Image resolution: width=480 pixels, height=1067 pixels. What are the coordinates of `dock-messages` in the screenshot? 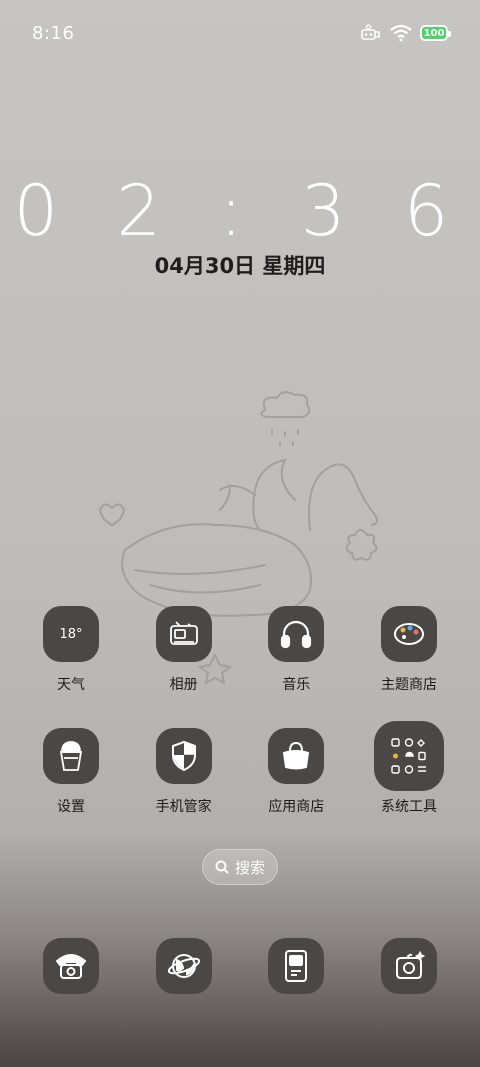 It's located at (296, 966).